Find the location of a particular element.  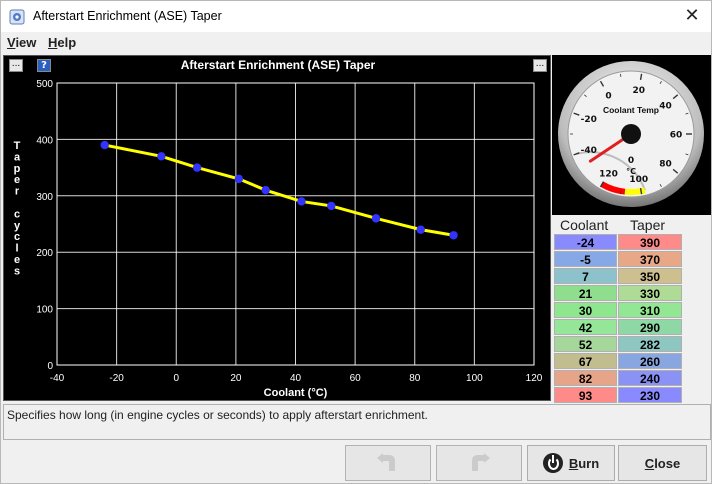

x-tick-label: 100 is located at coordinates (474, 378).